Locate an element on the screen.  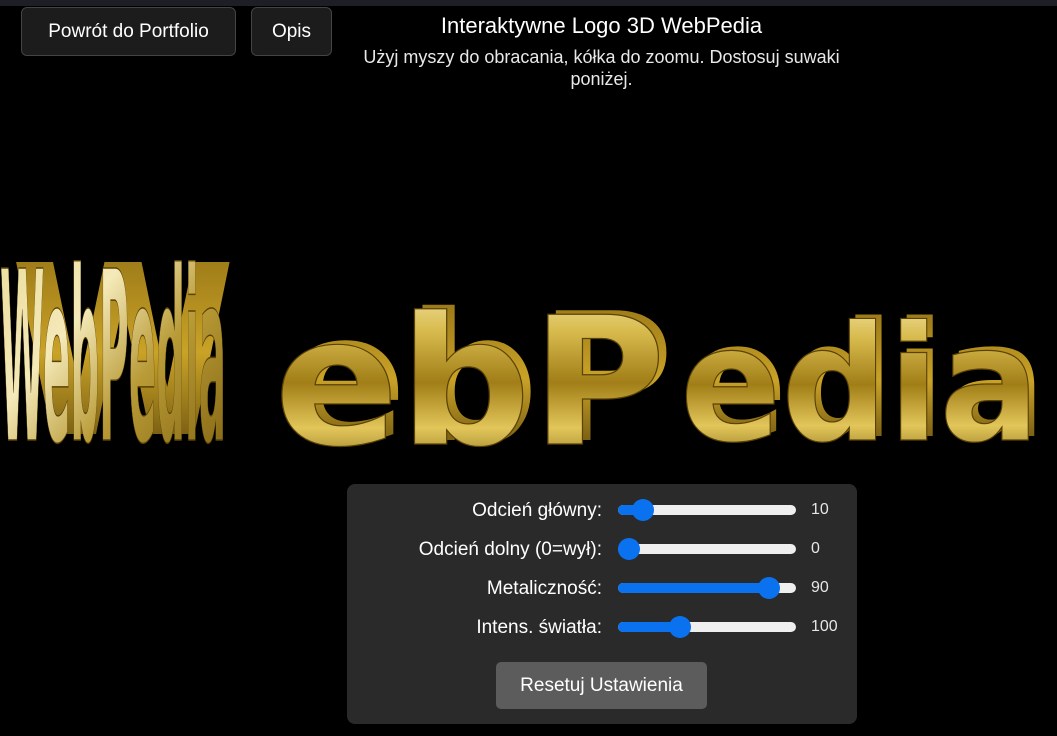
page-title: Interaktywne Logo 3D WebPedia is located at coordinates (601, 25).